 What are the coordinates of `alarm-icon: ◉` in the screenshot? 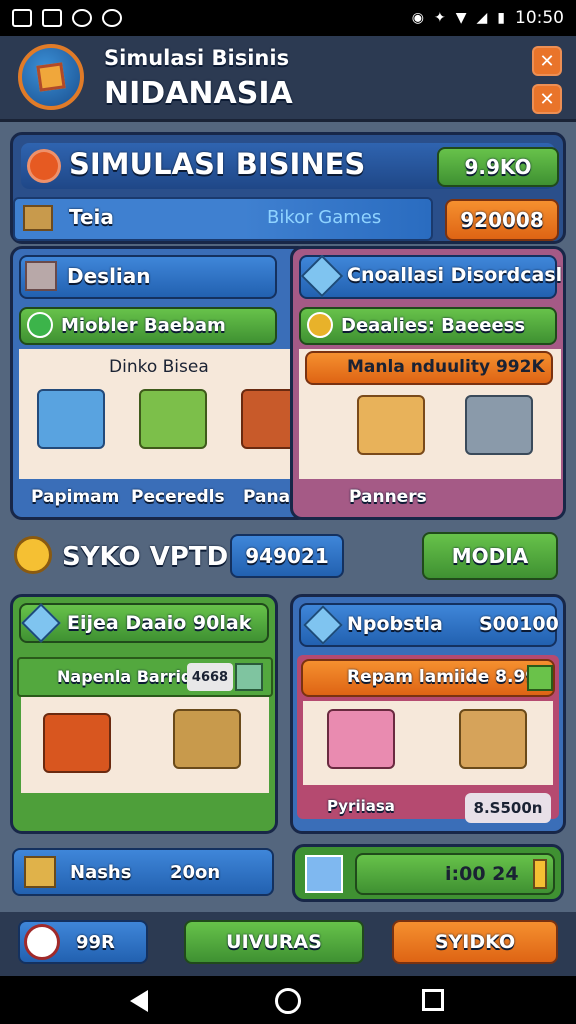 It's located at (417, 18).